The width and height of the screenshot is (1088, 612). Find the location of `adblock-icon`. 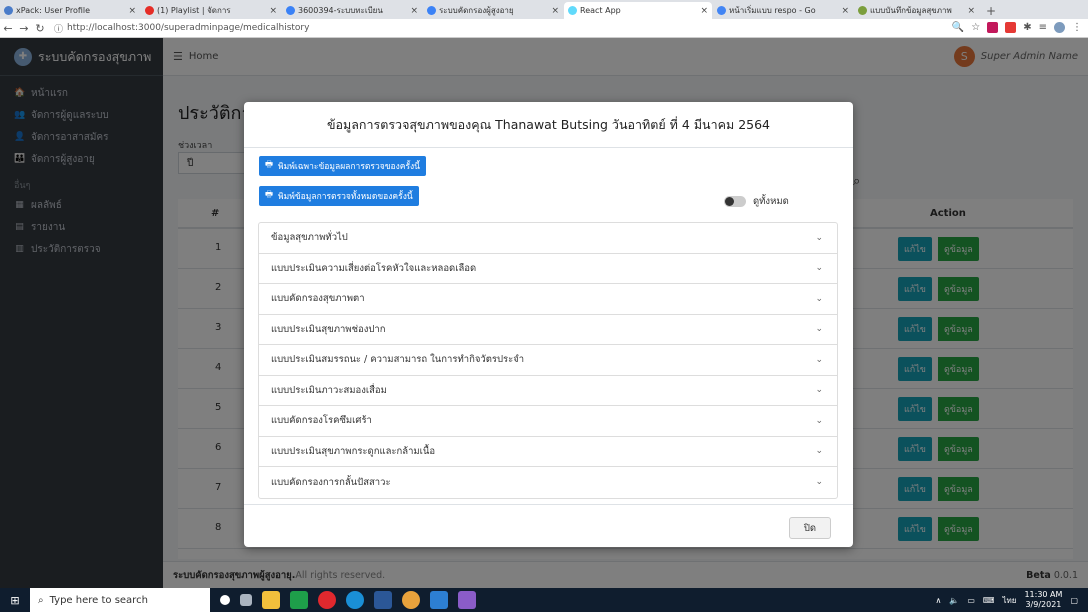

adblock-icon is located at coordinates (1011, 27).